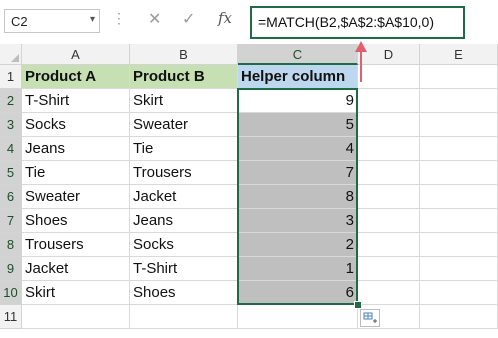 The width and height of the screenshot is (498, 338). Describe the element at coordinates (184, 149) in the screenshot. I see `cell-B4: Tie` at that location.